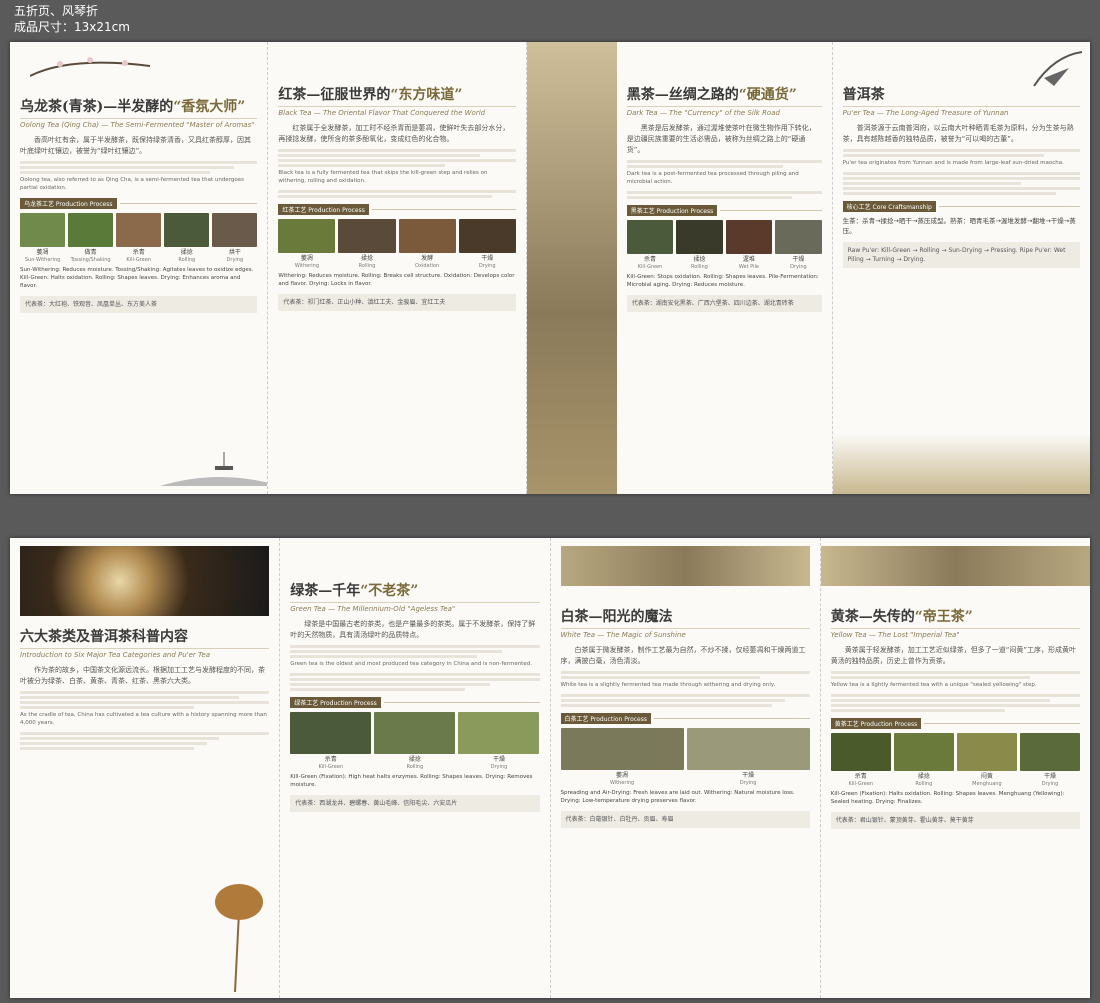 The height and width of the screenshot is (1003, 1100). What do you see at coordinates (90, 67) in the screenshot?
I see `plum-branch-illustration` at bounding box center [90, 67].